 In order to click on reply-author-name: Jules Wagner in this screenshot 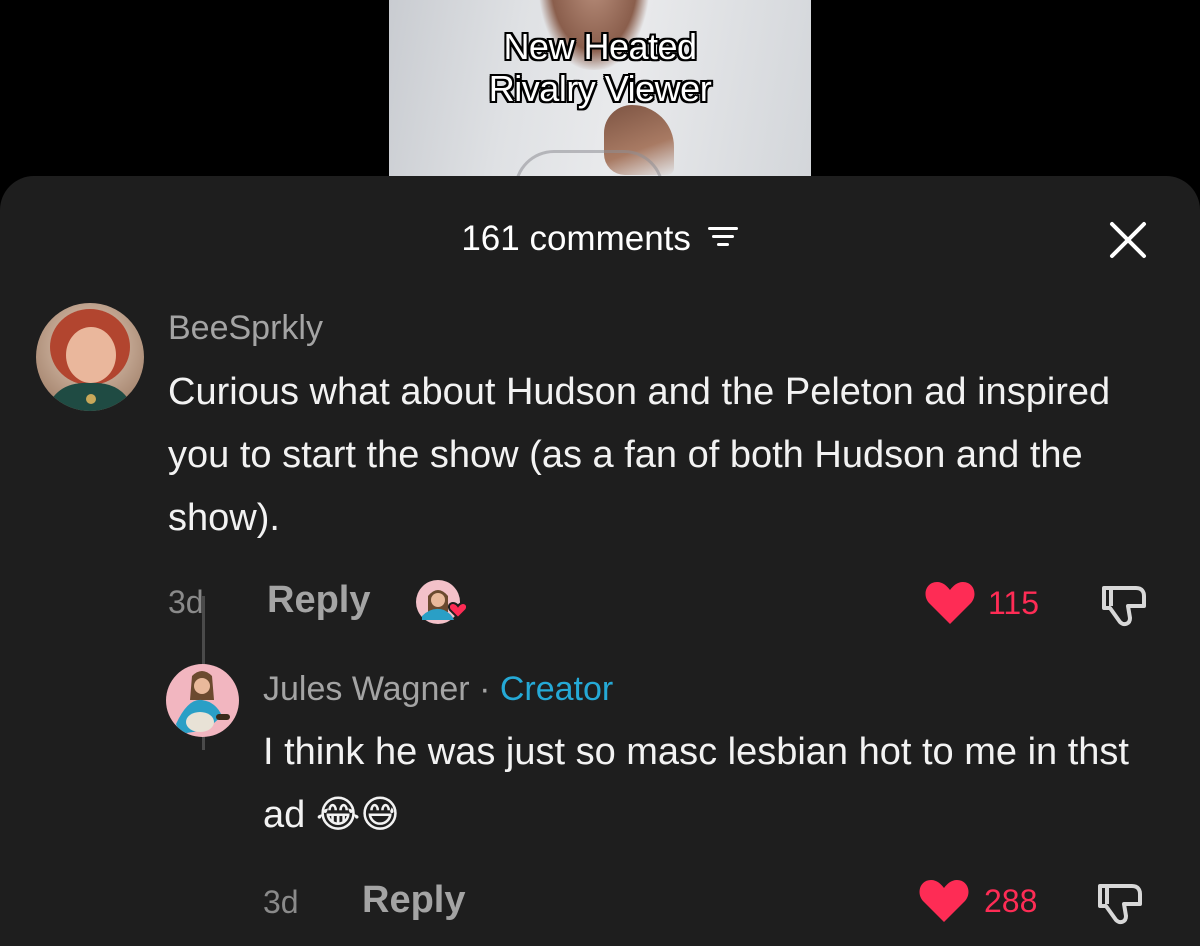, I will do `click(366, 689)`.